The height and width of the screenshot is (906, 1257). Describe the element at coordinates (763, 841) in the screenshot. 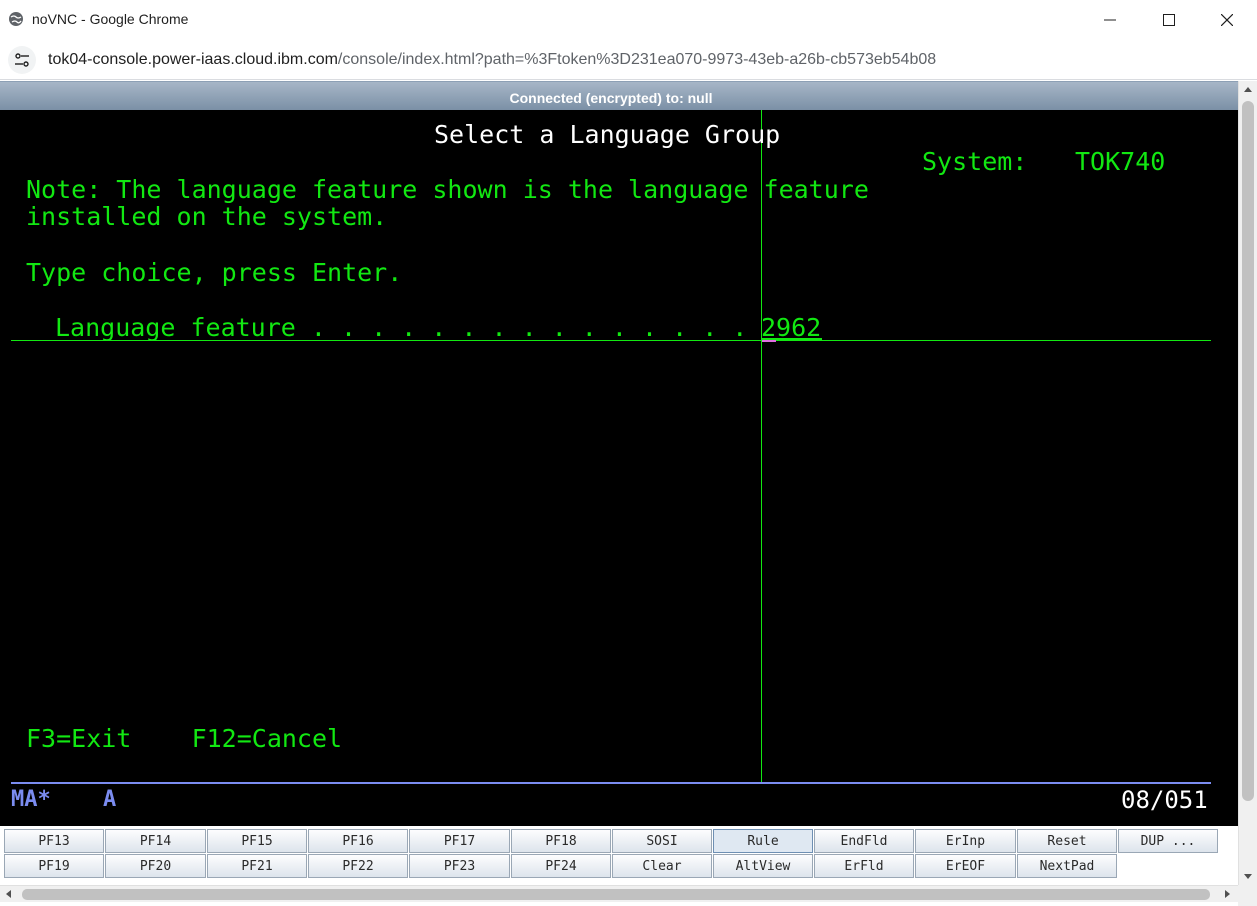

I see `key-rule: Rule` at that location.